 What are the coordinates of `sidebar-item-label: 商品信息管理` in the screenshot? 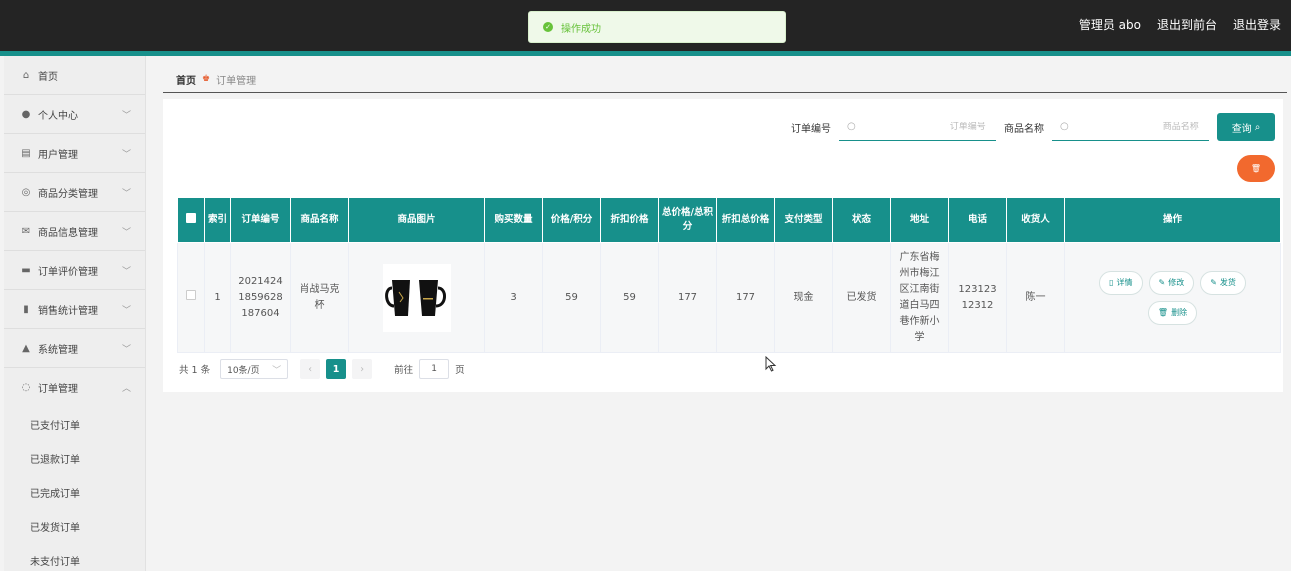 It's located at (68, 233).